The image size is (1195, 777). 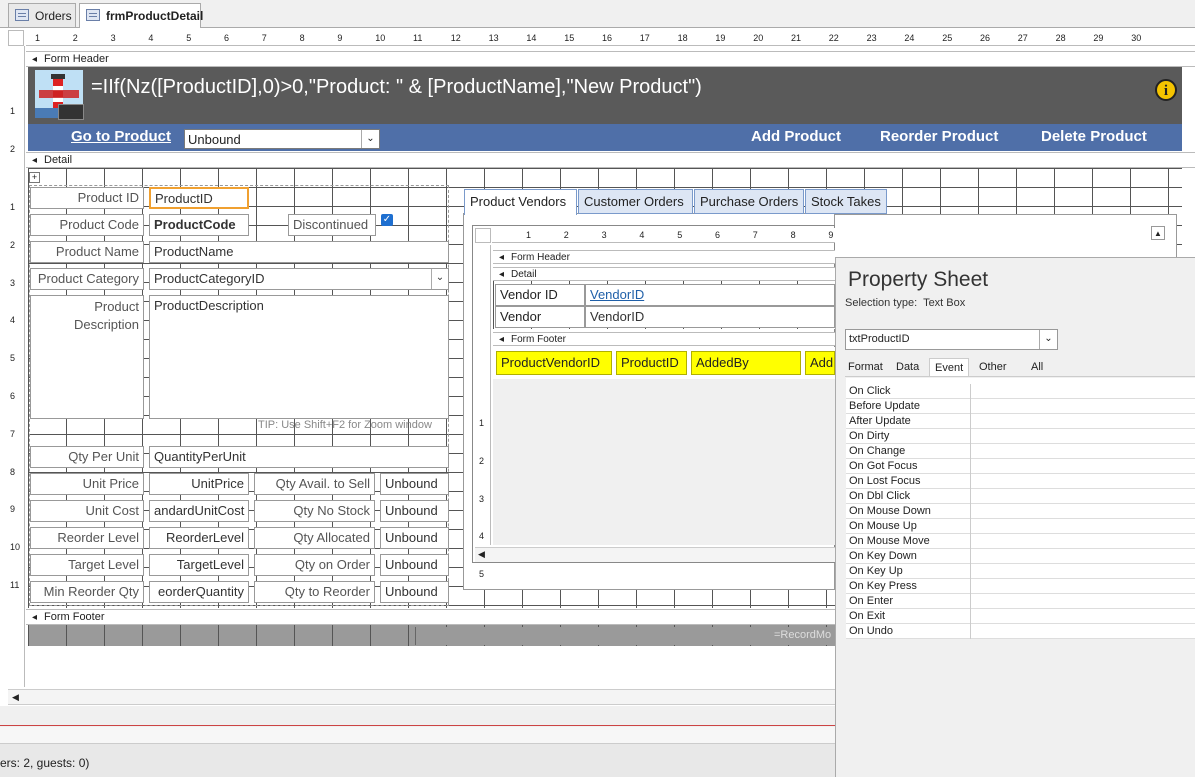 What do you see at coordinates (1020, 601) in the screenshot?
I see `event-property-row: On Enter` at bounding box center [1020, 601].